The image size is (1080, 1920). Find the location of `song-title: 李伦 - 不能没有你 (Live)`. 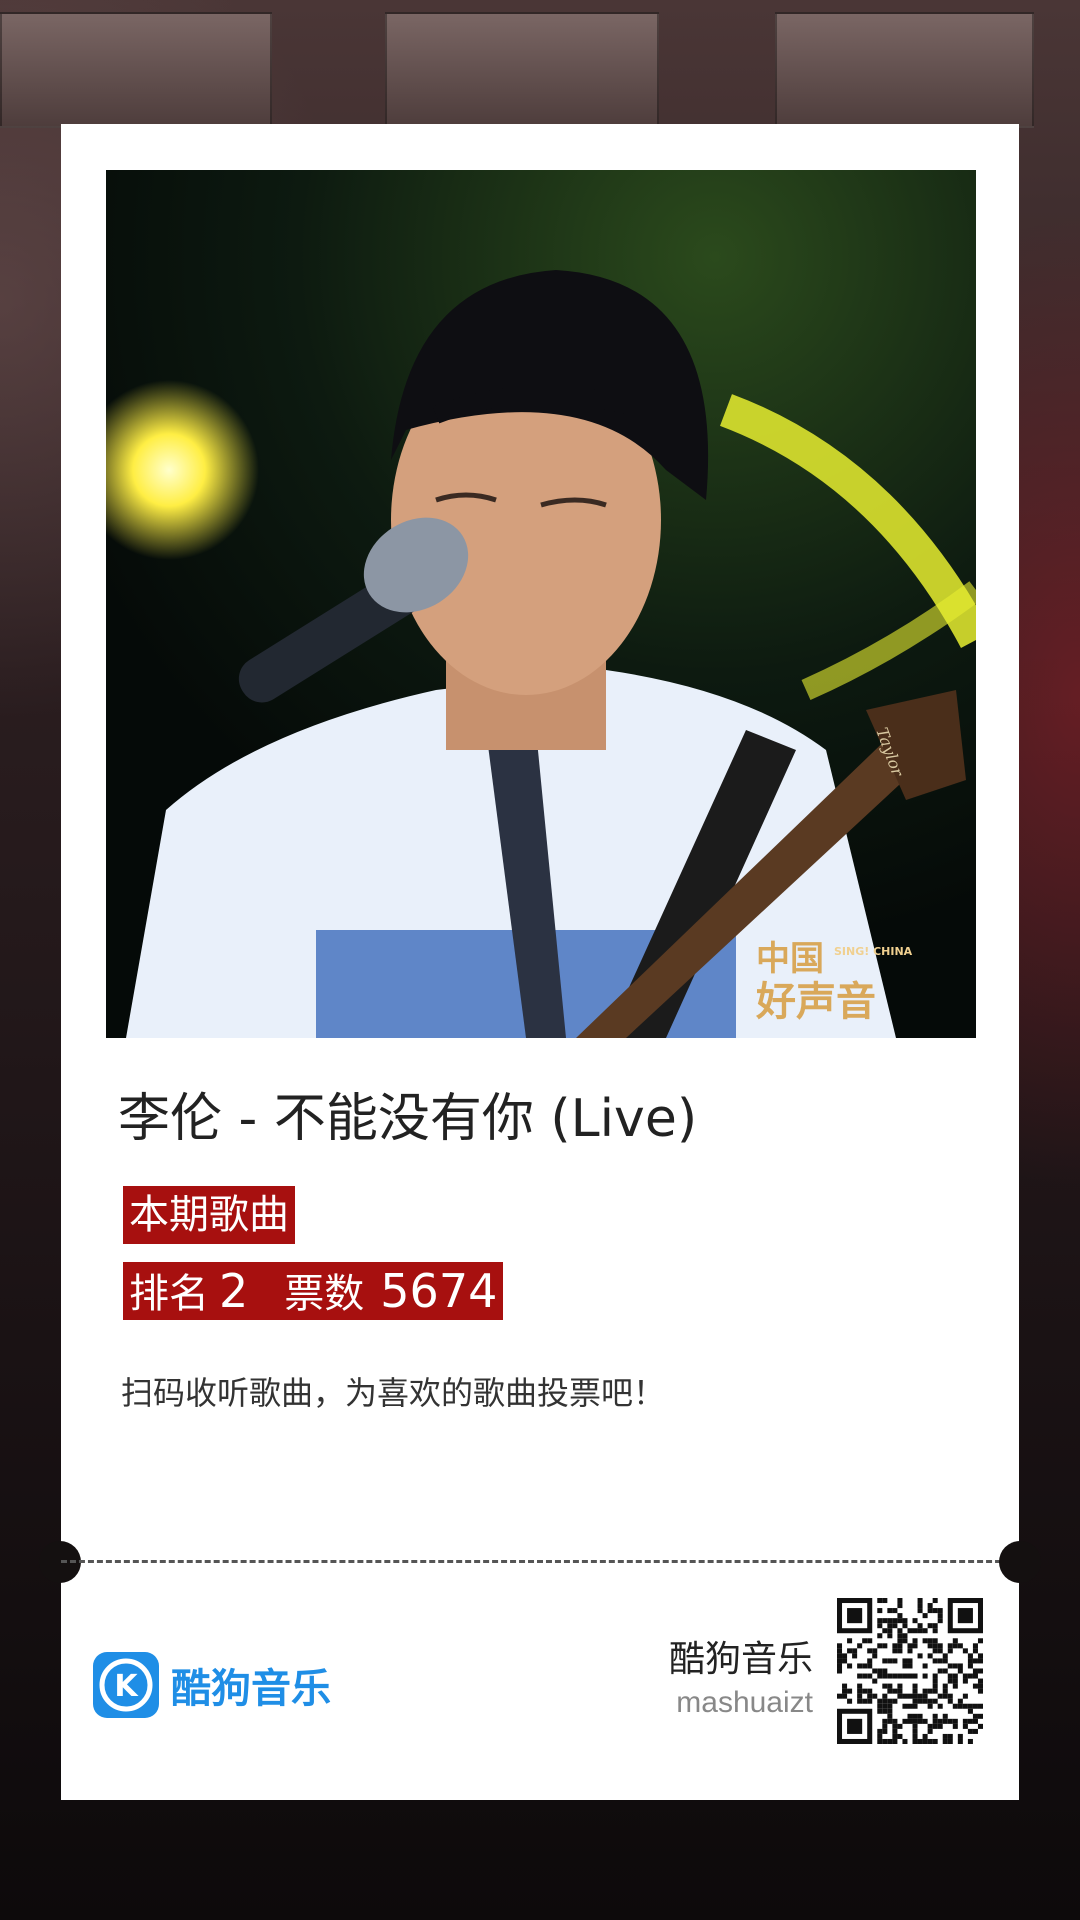

song-title: 李伦 - 不能没有你 (Live) is located at coordinates (408, 1119).